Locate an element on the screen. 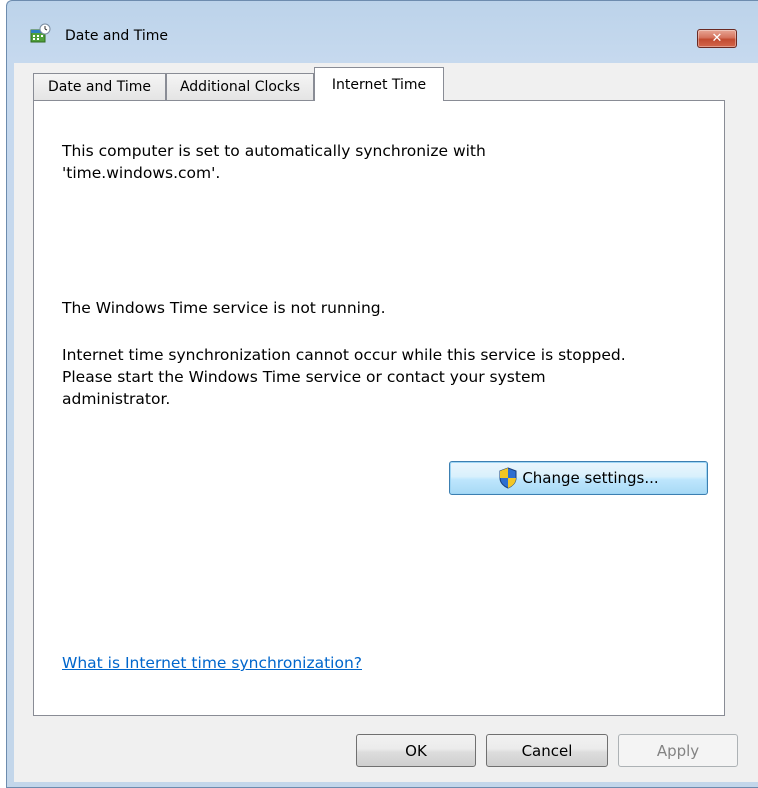 This screenshot has width=758, height=788. tab-additional-clocks: Additional Clocks is located at coordinates (240, 86).